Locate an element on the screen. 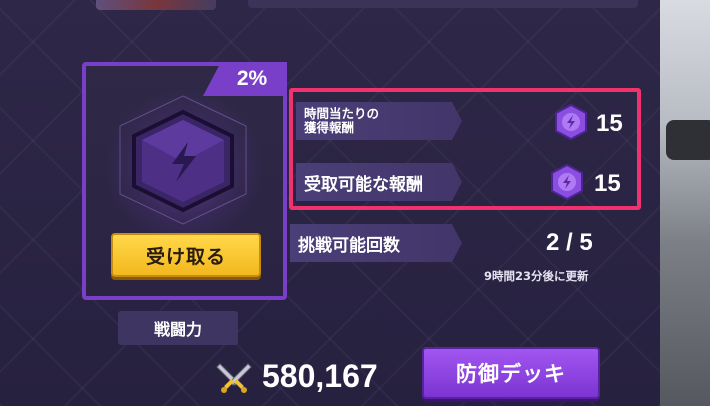 The height and width of the screenshot is (406, 710). top-banner-fragment is located at coordinates (156, 5).